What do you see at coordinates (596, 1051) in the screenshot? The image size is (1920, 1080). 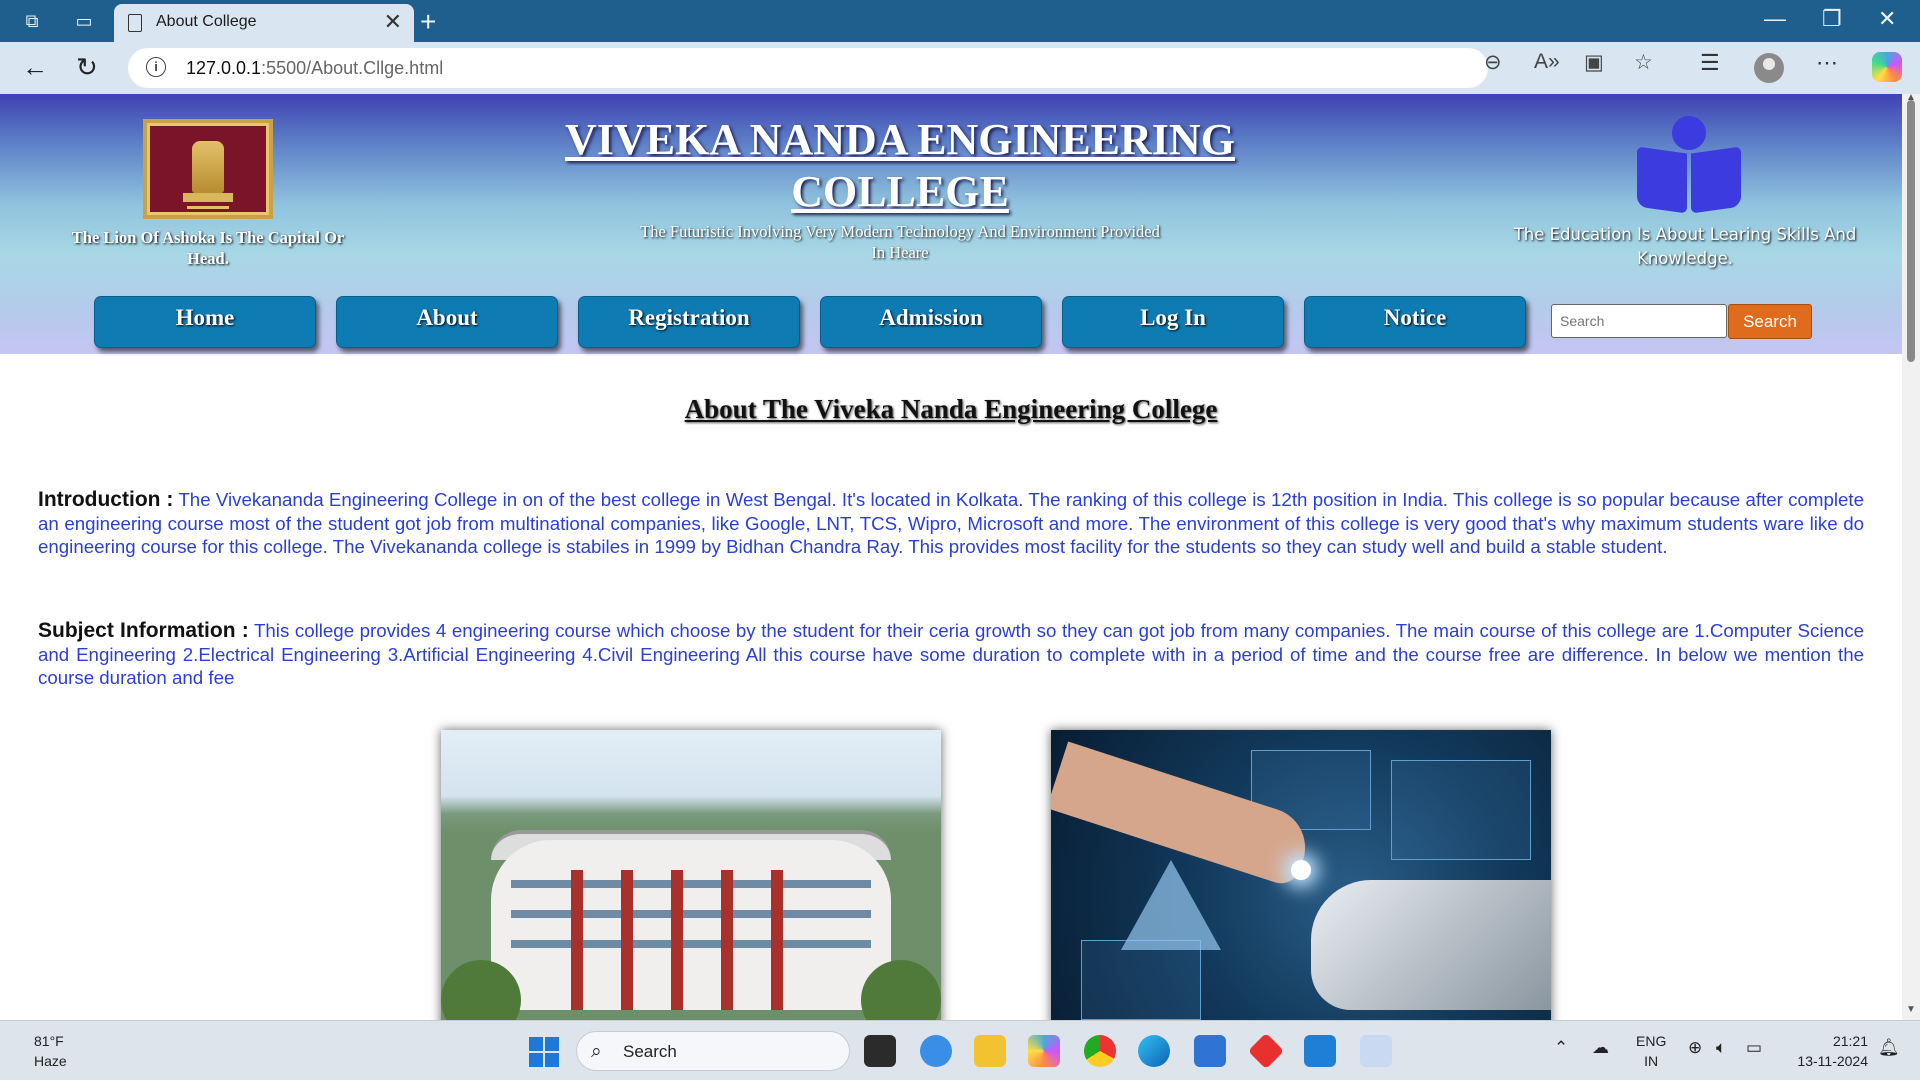 I see `search-icon: ⌕` at bounding box center [596, 1051].